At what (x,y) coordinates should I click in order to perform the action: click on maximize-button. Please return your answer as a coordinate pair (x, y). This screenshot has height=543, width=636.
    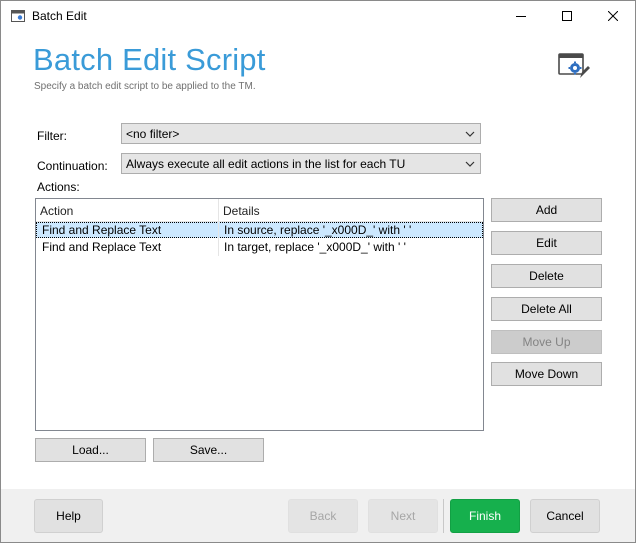
    Looking at the image, I should click on (567, 16).